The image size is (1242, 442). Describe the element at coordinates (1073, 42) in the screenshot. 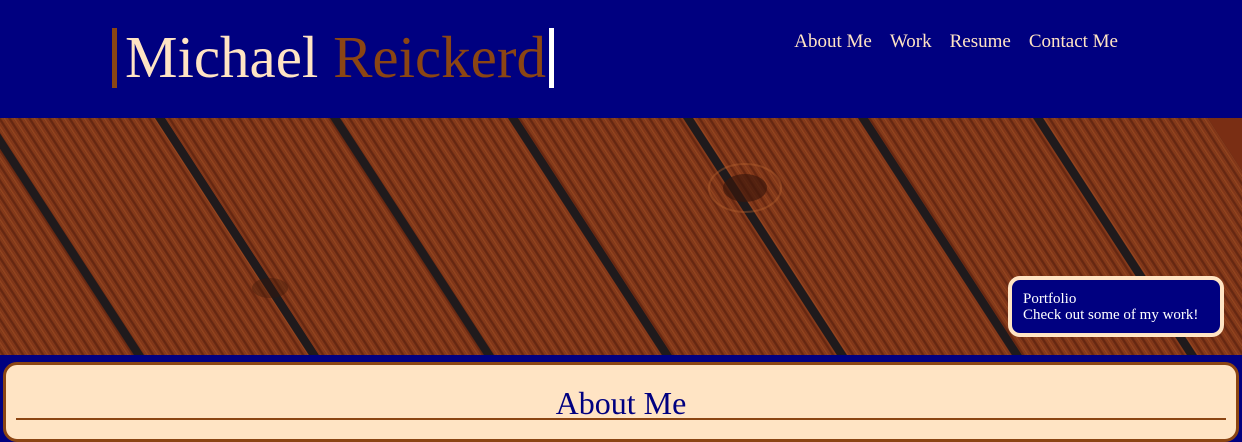

I see `nav-link-contact: Contact Me` at that location.